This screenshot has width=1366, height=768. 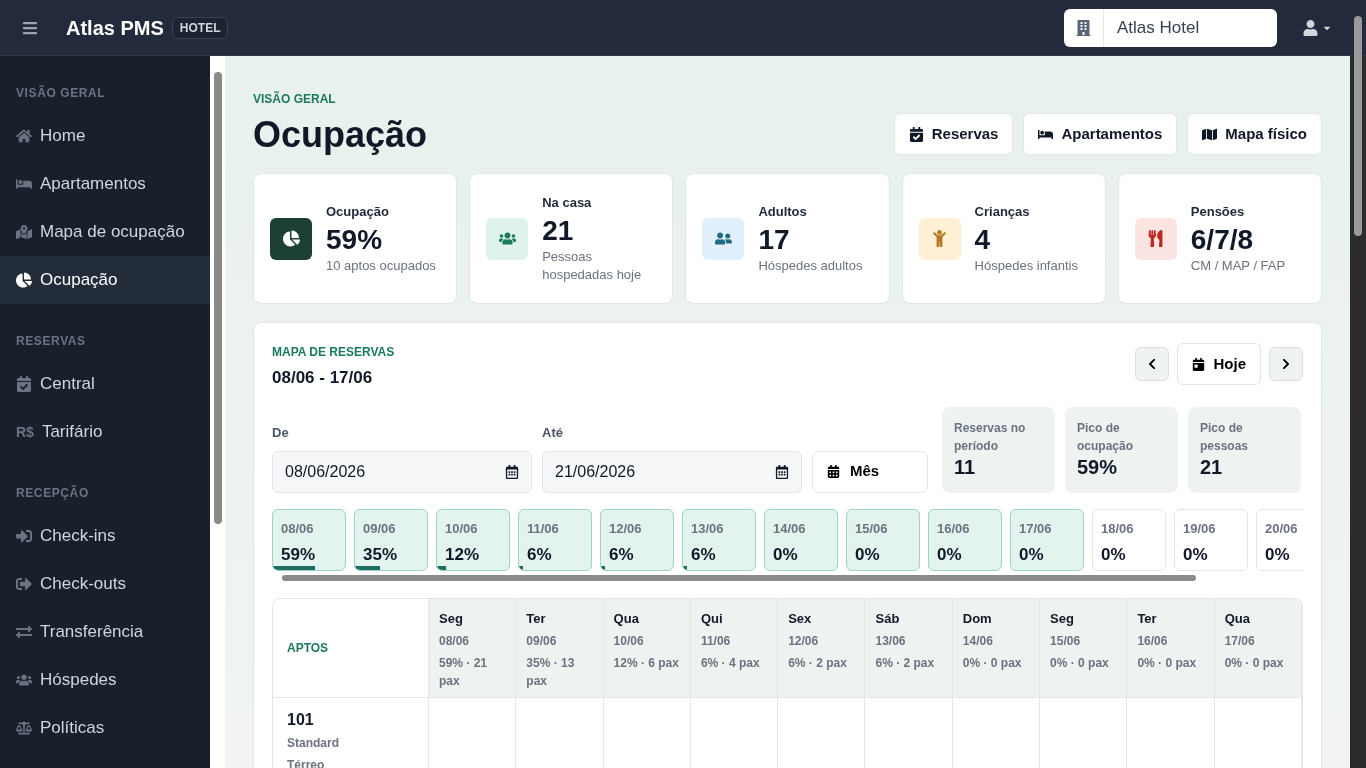 What do you see at coordinates (870, 471) in the screenshot?
I see `month-button: Mês` at bounding box center [870, 471].